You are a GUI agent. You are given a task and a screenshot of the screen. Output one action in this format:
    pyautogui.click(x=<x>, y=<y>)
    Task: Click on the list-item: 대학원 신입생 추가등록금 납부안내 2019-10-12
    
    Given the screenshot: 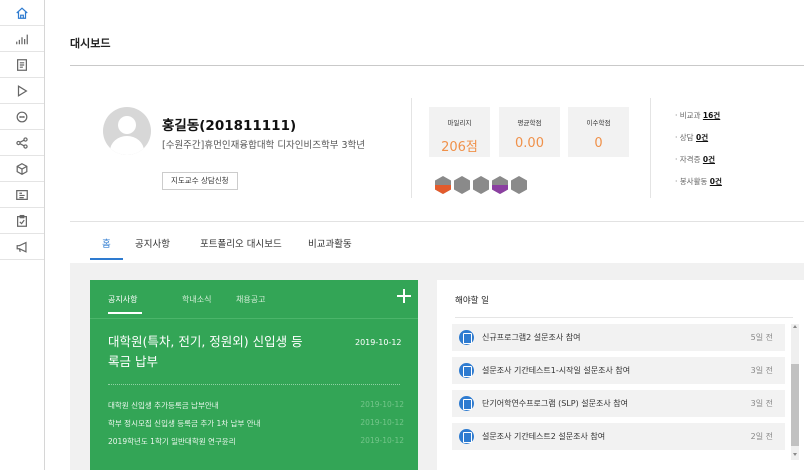 What is the action you would take?
    pyautogui.click(x=256, y=409)
    